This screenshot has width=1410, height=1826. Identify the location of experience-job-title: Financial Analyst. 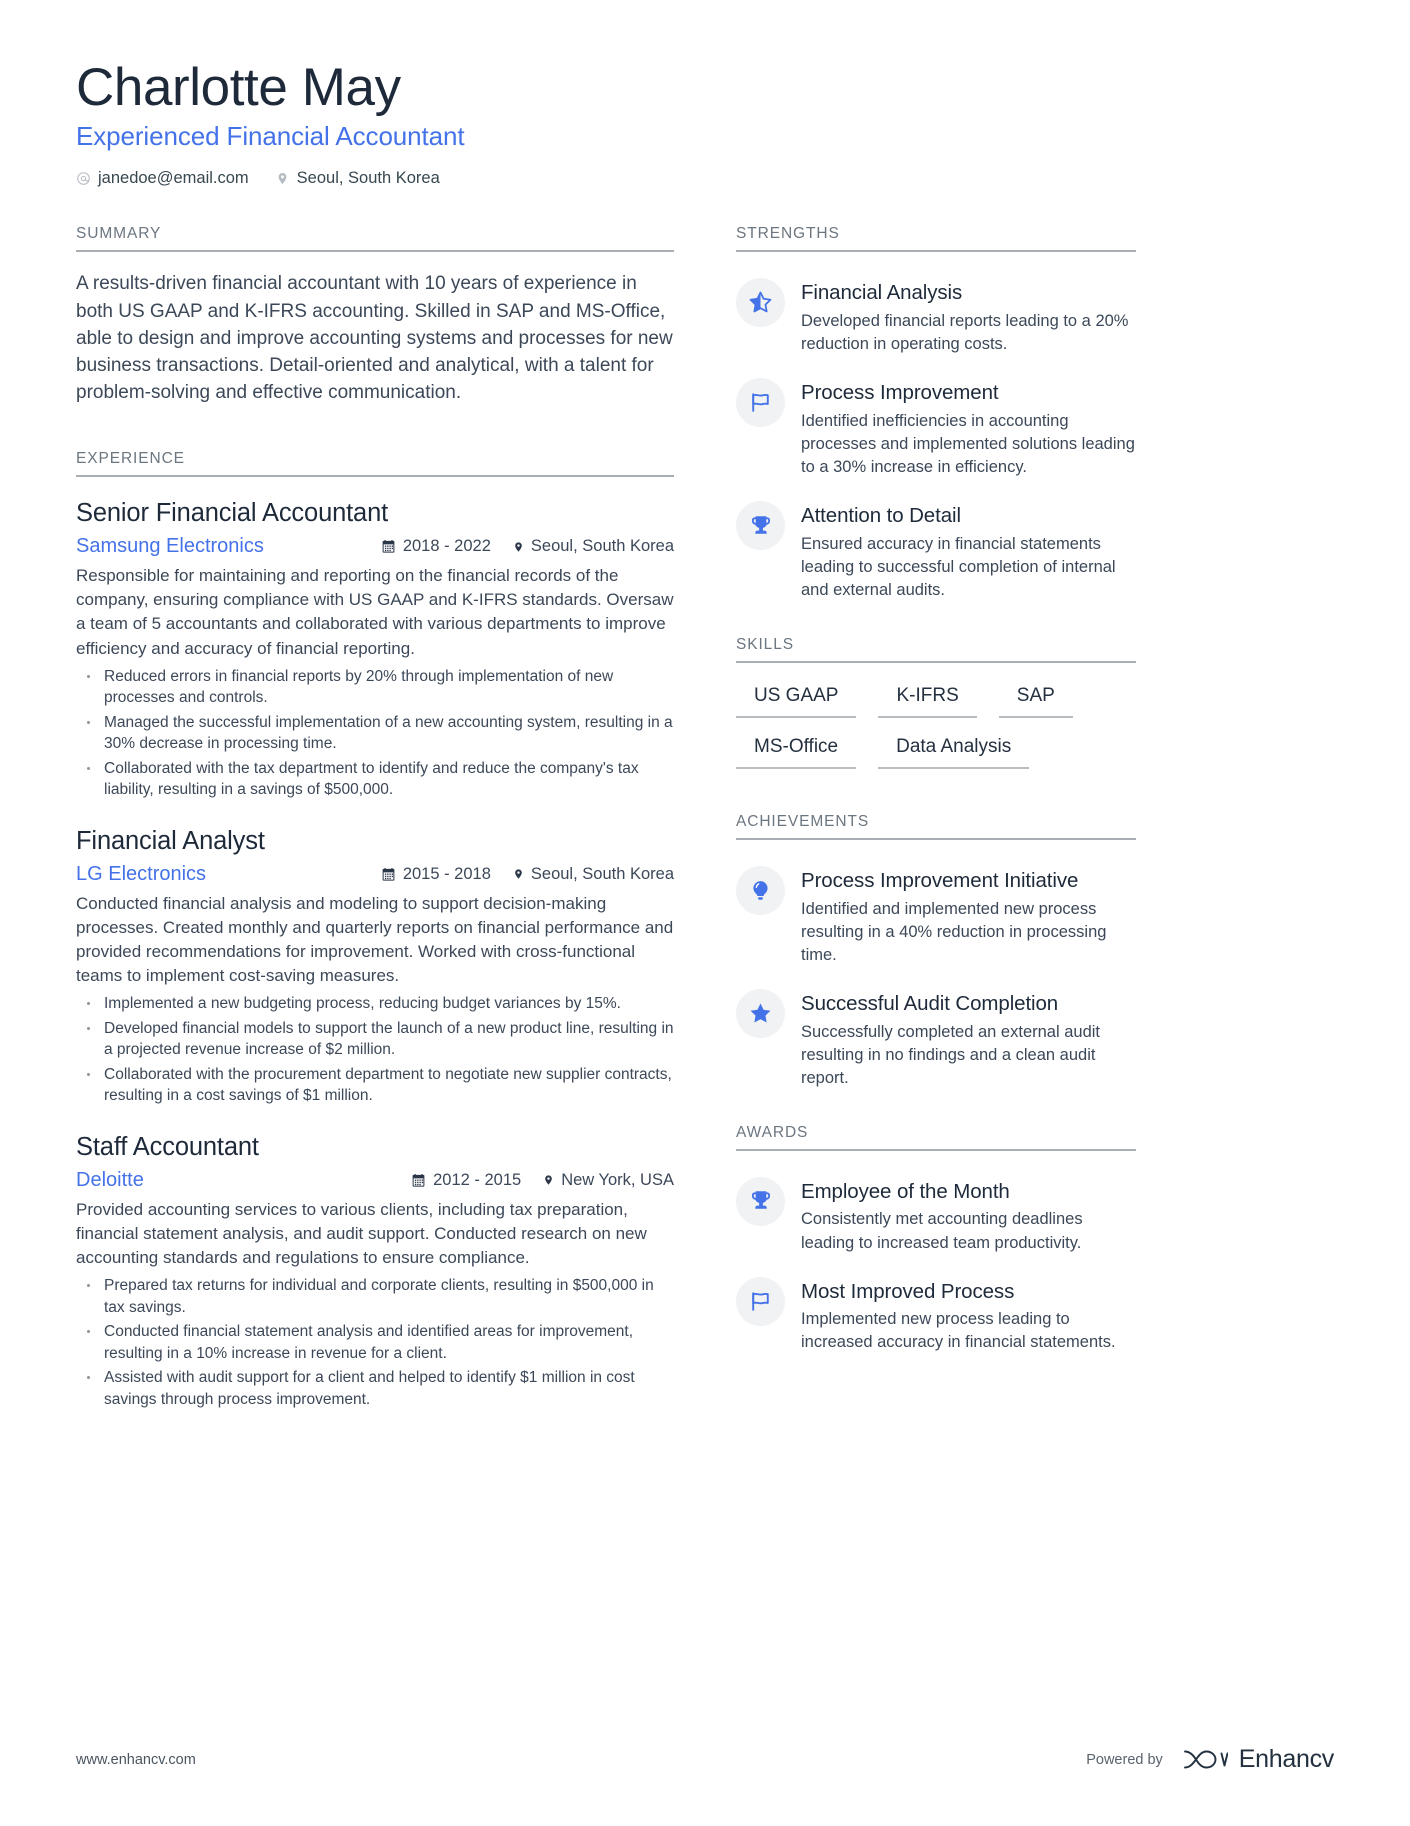
(170, 840).